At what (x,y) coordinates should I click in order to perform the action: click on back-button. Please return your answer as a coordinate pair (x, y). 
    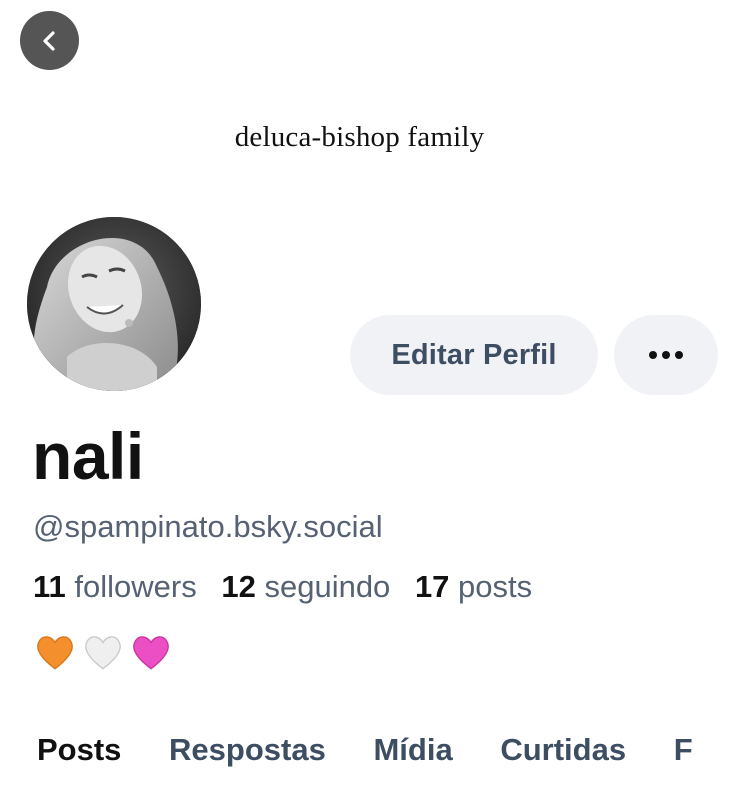
    Looking at the image, I should click on (49, 40).